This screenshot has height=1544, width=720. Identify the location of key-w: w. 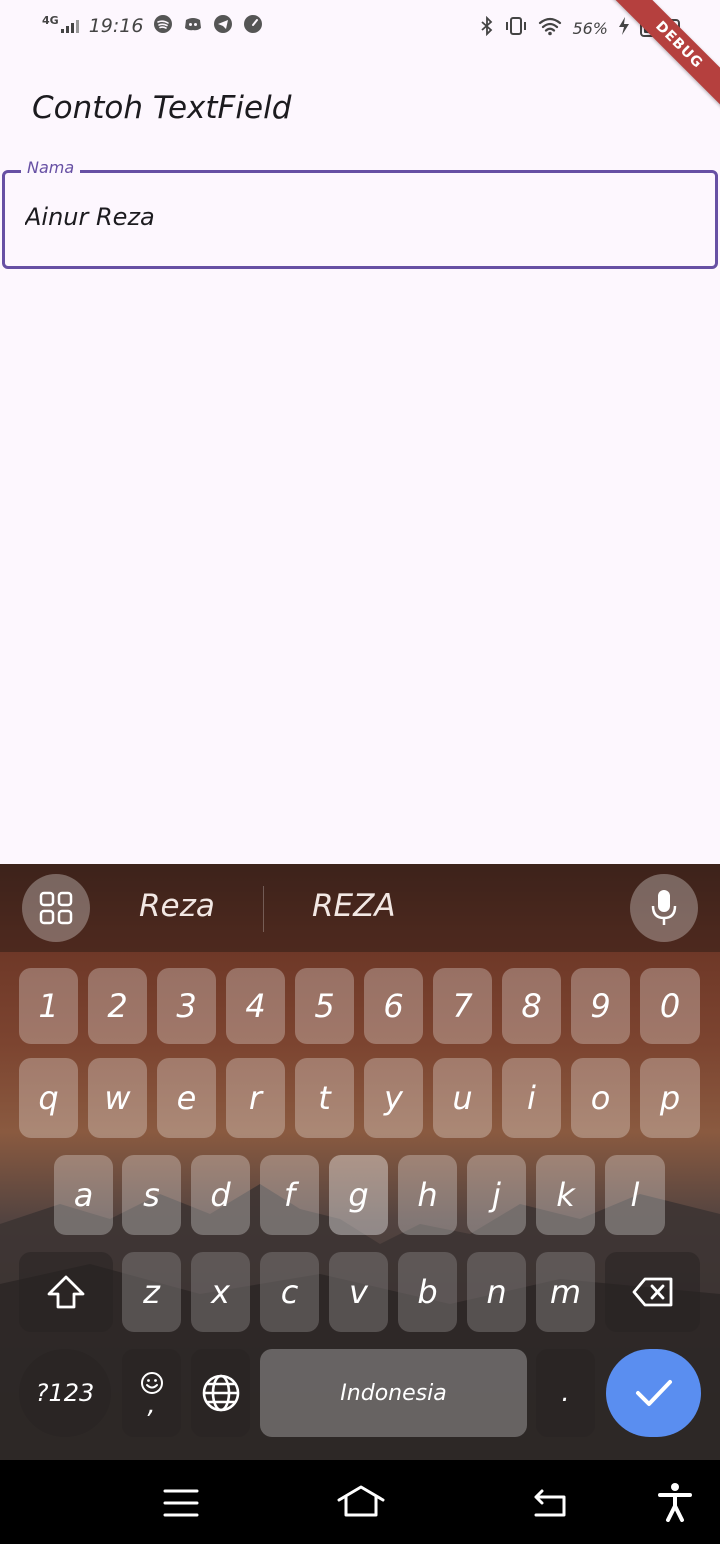
(117, 1098).